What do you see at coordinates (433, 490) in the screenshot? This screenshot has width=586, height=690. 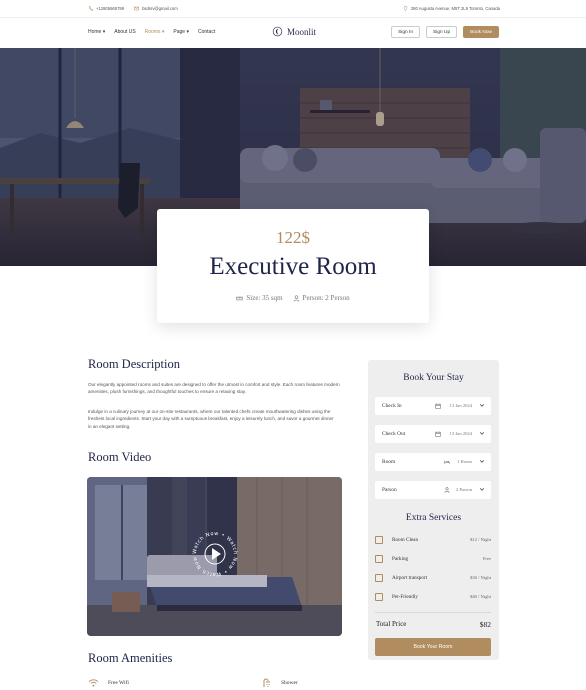 I see `person-select: Parson 2 Parson` at bounding box center [433, 490].